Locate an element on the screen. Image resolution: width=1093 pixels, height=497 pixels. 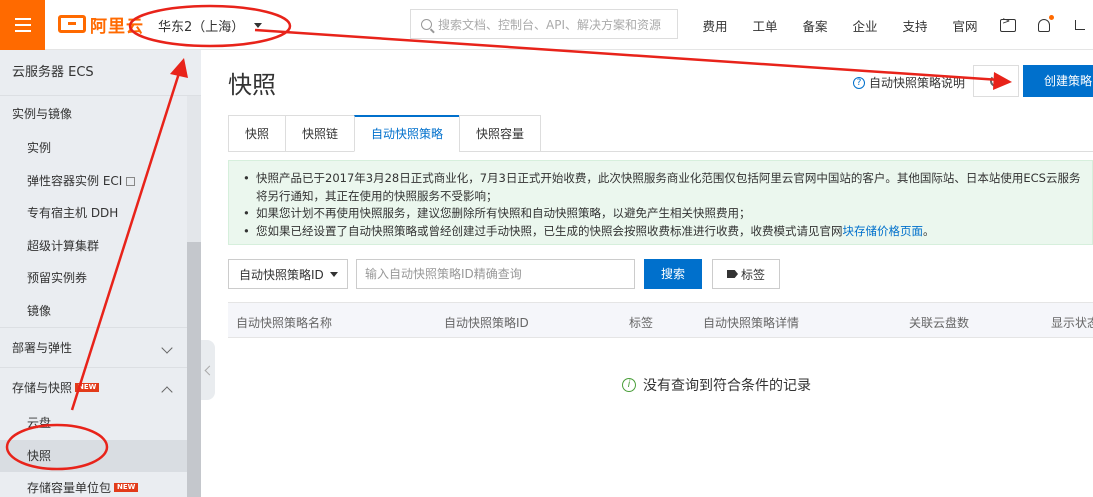
region-selector: 华东2（上海） is located at coordinates (210, 25).